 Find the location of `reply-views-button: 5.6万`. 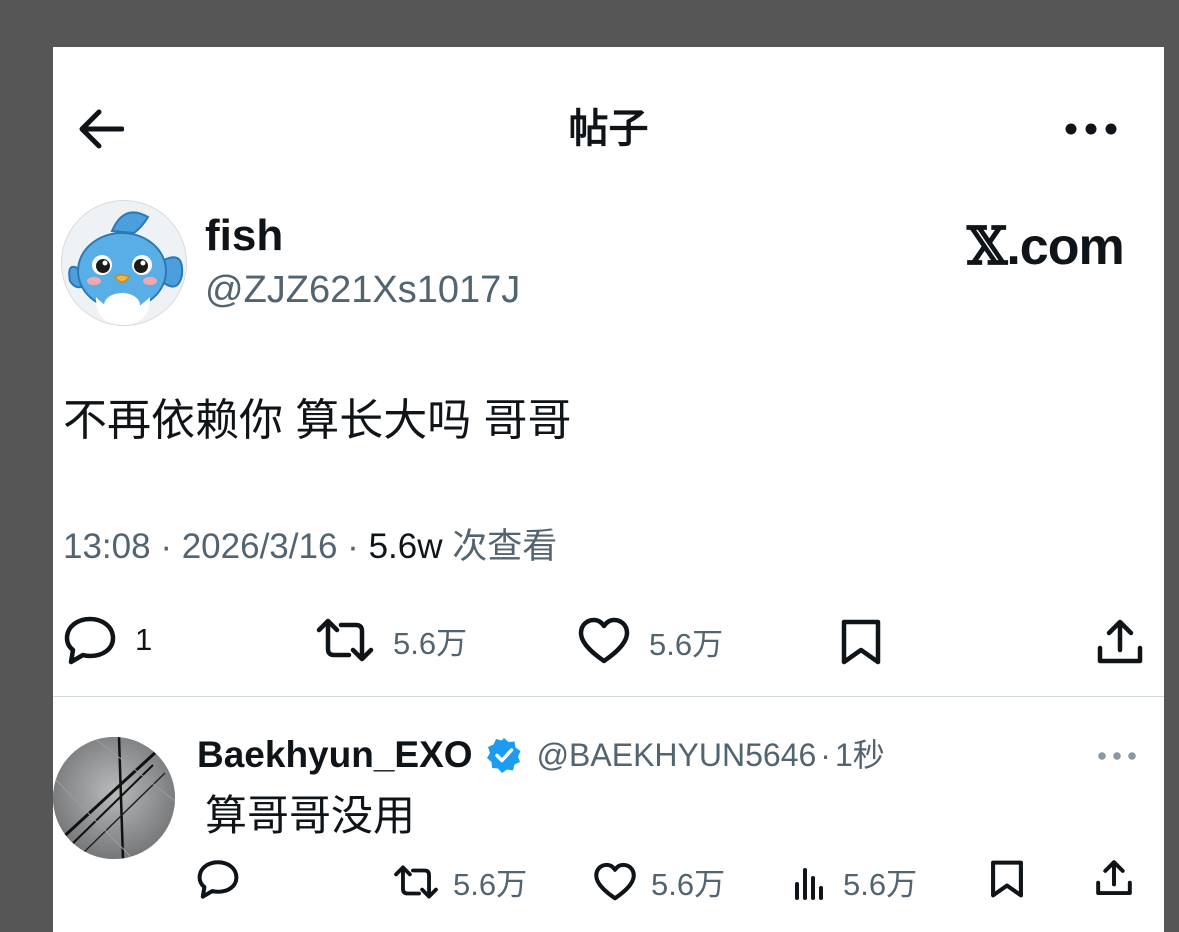

reply-views-button: 5.6万 is located at coordinates (855, 881).